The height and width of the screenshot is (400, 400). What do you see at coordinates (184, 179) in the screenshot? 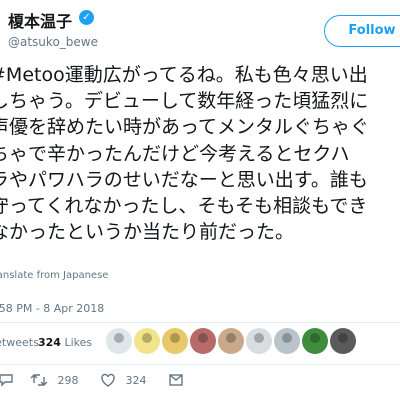
I see `tweet-line: ラやパワハラのせいだなーと思い出す。誰も` at bounding box center [184, 179].